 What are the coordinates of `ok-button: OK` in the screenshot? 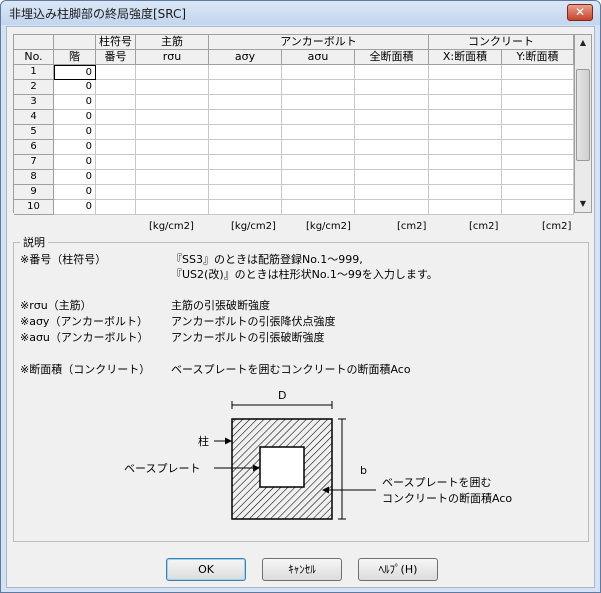 It's located at (206, 569).